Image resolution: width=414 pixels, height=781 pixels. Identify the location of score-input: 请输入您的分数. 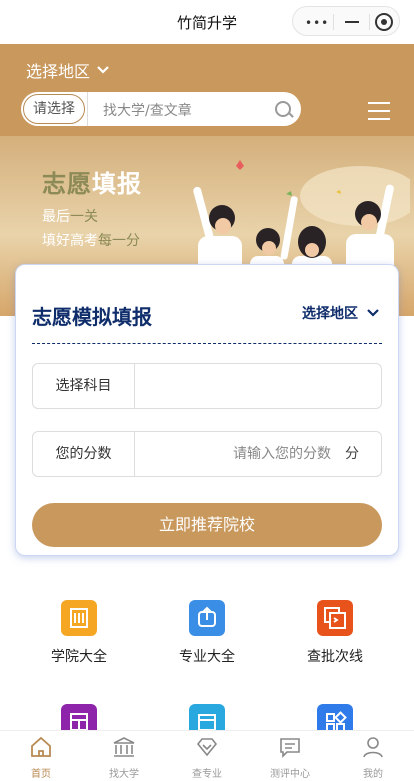
(282, 454).